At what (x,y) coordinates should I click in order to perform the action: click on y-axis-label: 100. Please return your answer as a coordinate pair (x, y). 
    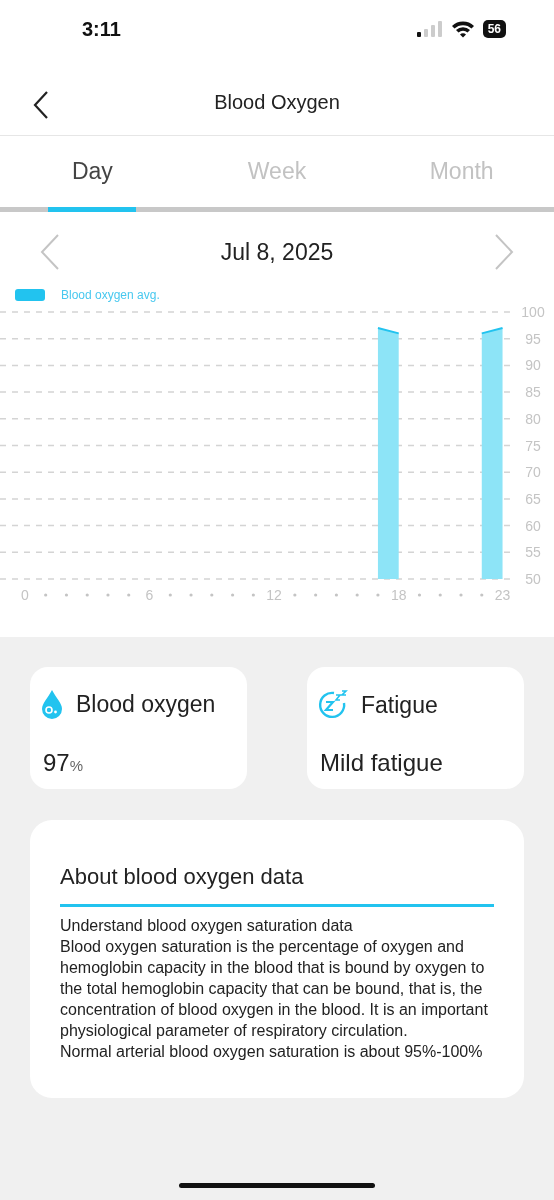
    Looking at the image, I should click on (533, 312).